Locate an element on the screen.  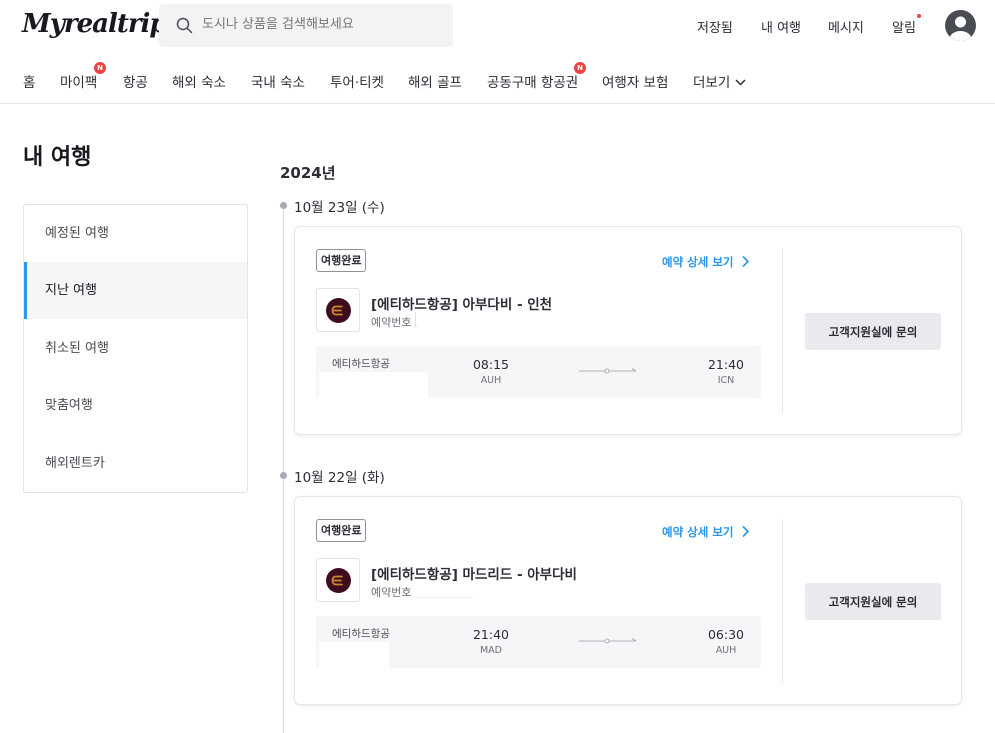
search-bar is located at coordinates (306, 25).